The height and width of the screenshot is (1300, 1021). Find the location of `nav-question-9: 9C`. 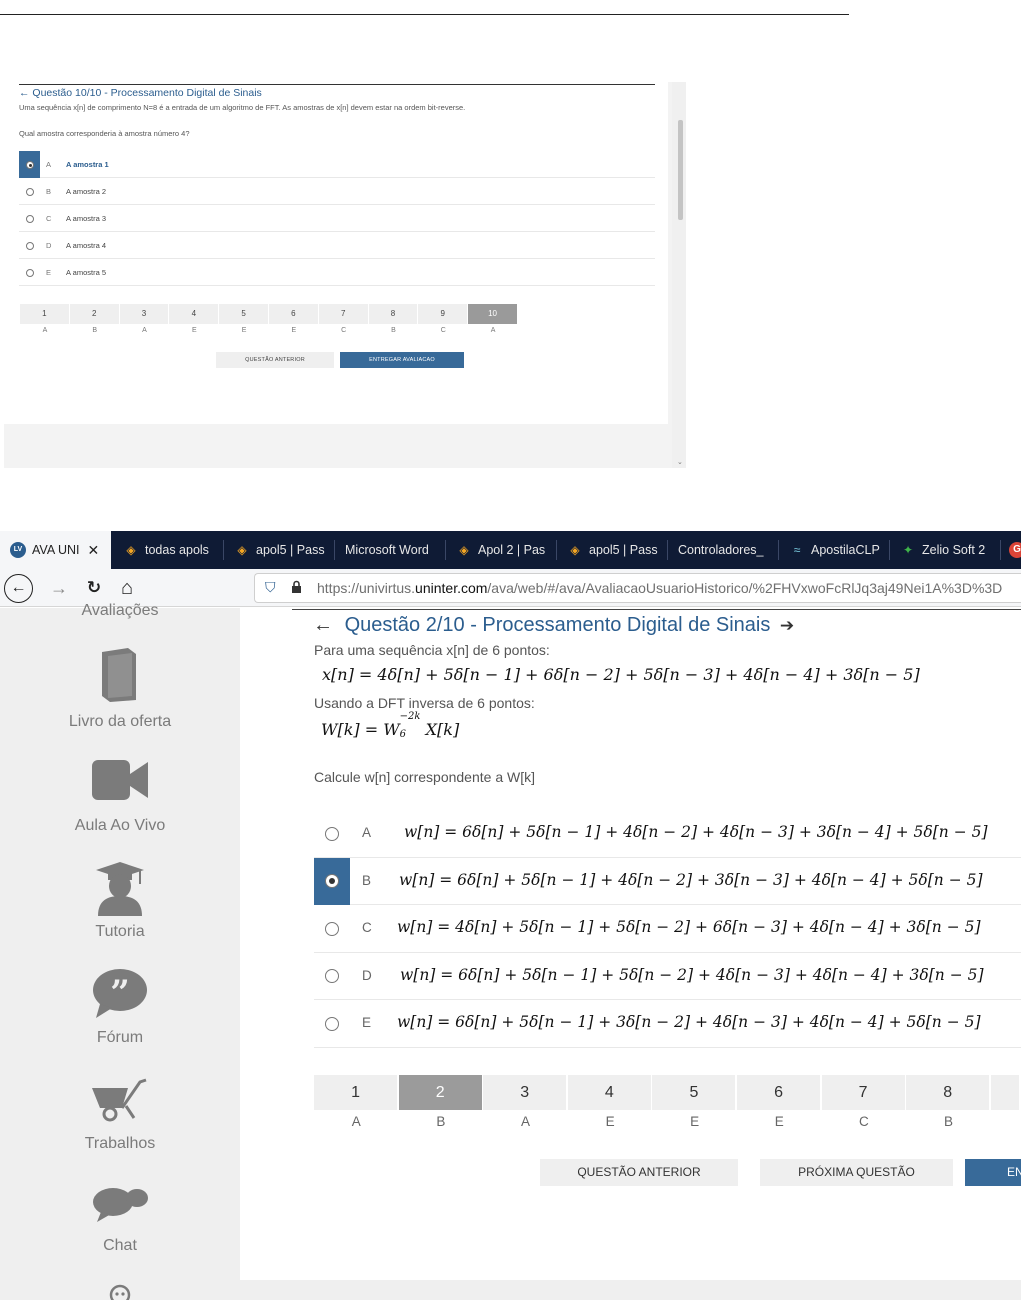

nav-question-9: 9C is located at coordinates (443, 319).